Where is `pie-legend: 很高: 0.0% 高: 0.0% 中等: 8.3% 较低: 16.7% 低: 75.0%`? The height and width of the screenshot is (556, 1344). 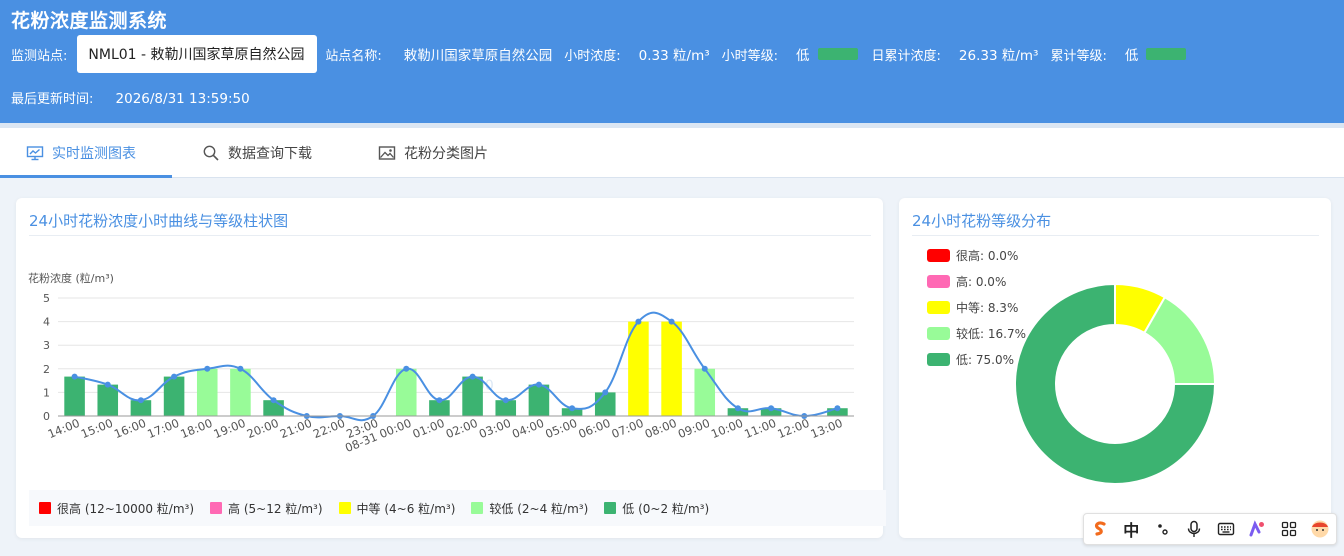 pie-legend: 很高: 0.0% 高: 0.0% 中等: 8.3% 较低: 16.7% 低: 75.0% is located at coordinates (976, 307).